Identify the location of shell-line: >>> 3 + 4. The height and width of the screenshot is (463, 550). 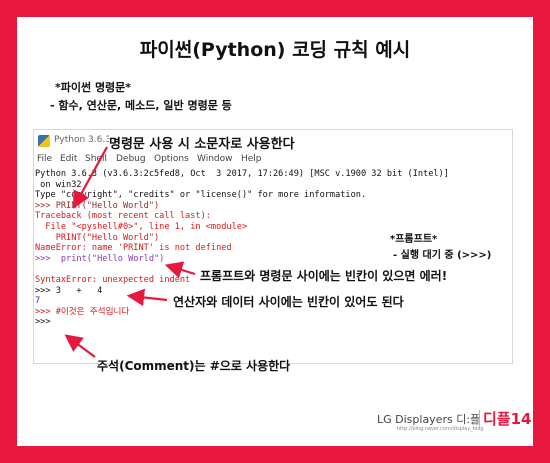
(69, 290).